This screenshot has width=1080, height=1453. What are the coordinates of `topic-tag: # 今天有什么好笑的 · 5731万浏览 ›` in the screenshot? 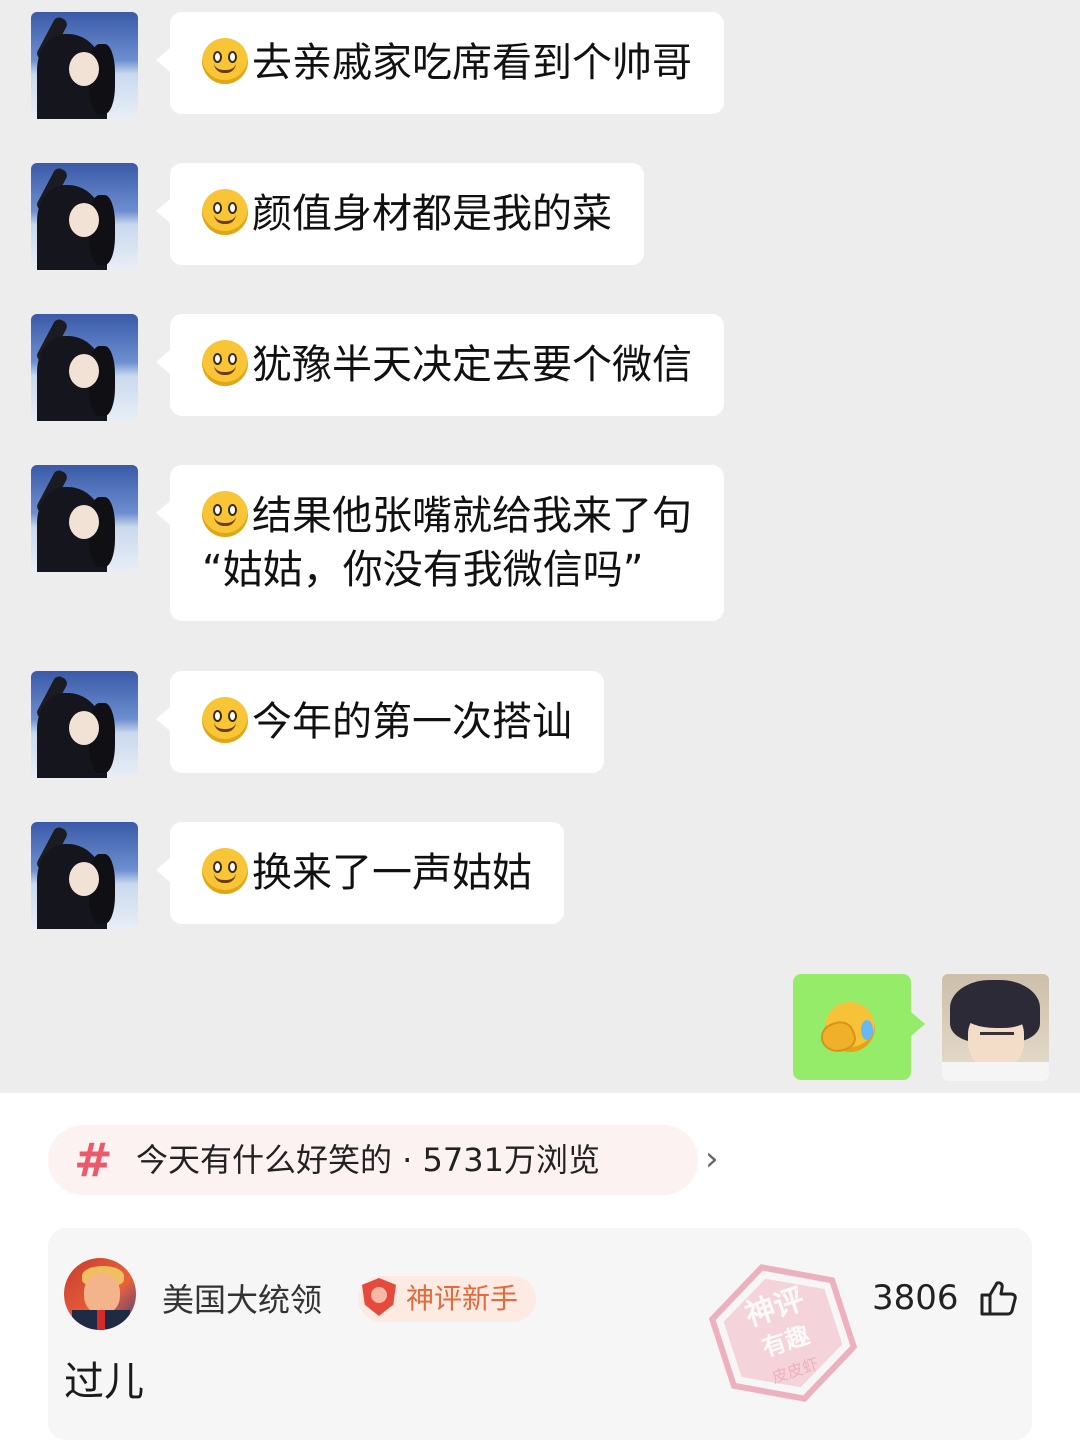 It's located at (383, 1160).